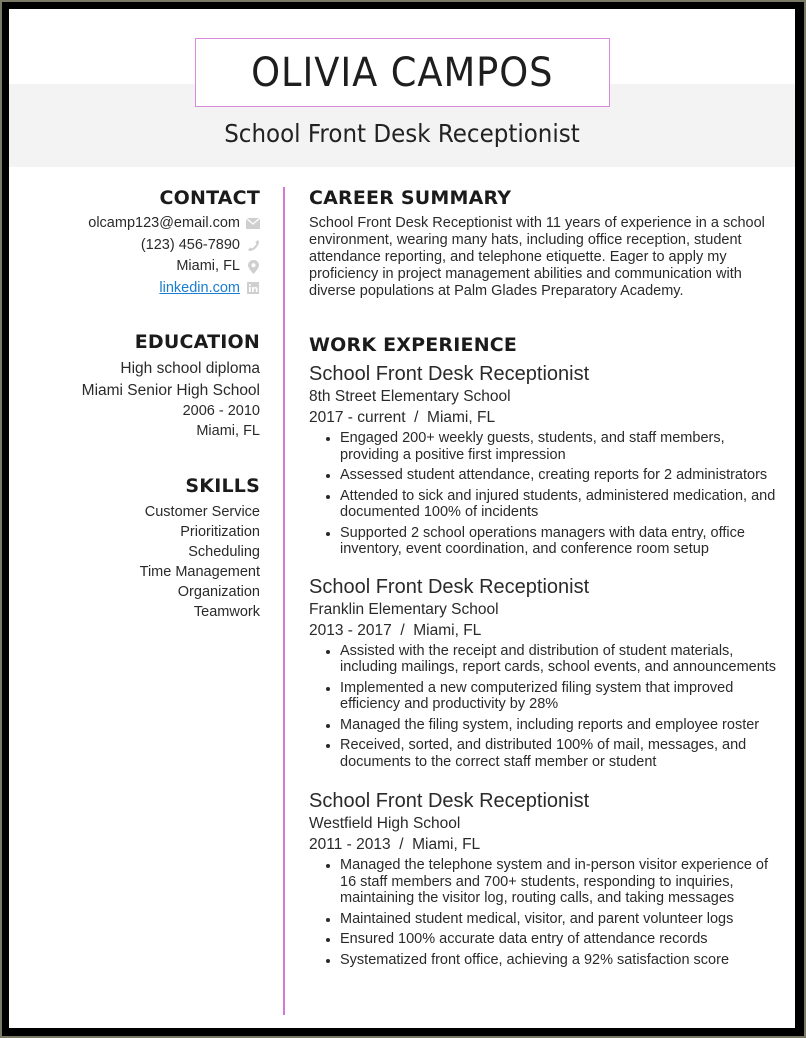  What do you see at coordinates (284, 601) in the screenshot?
I see `column-divider` at bounding box center [284, 601].